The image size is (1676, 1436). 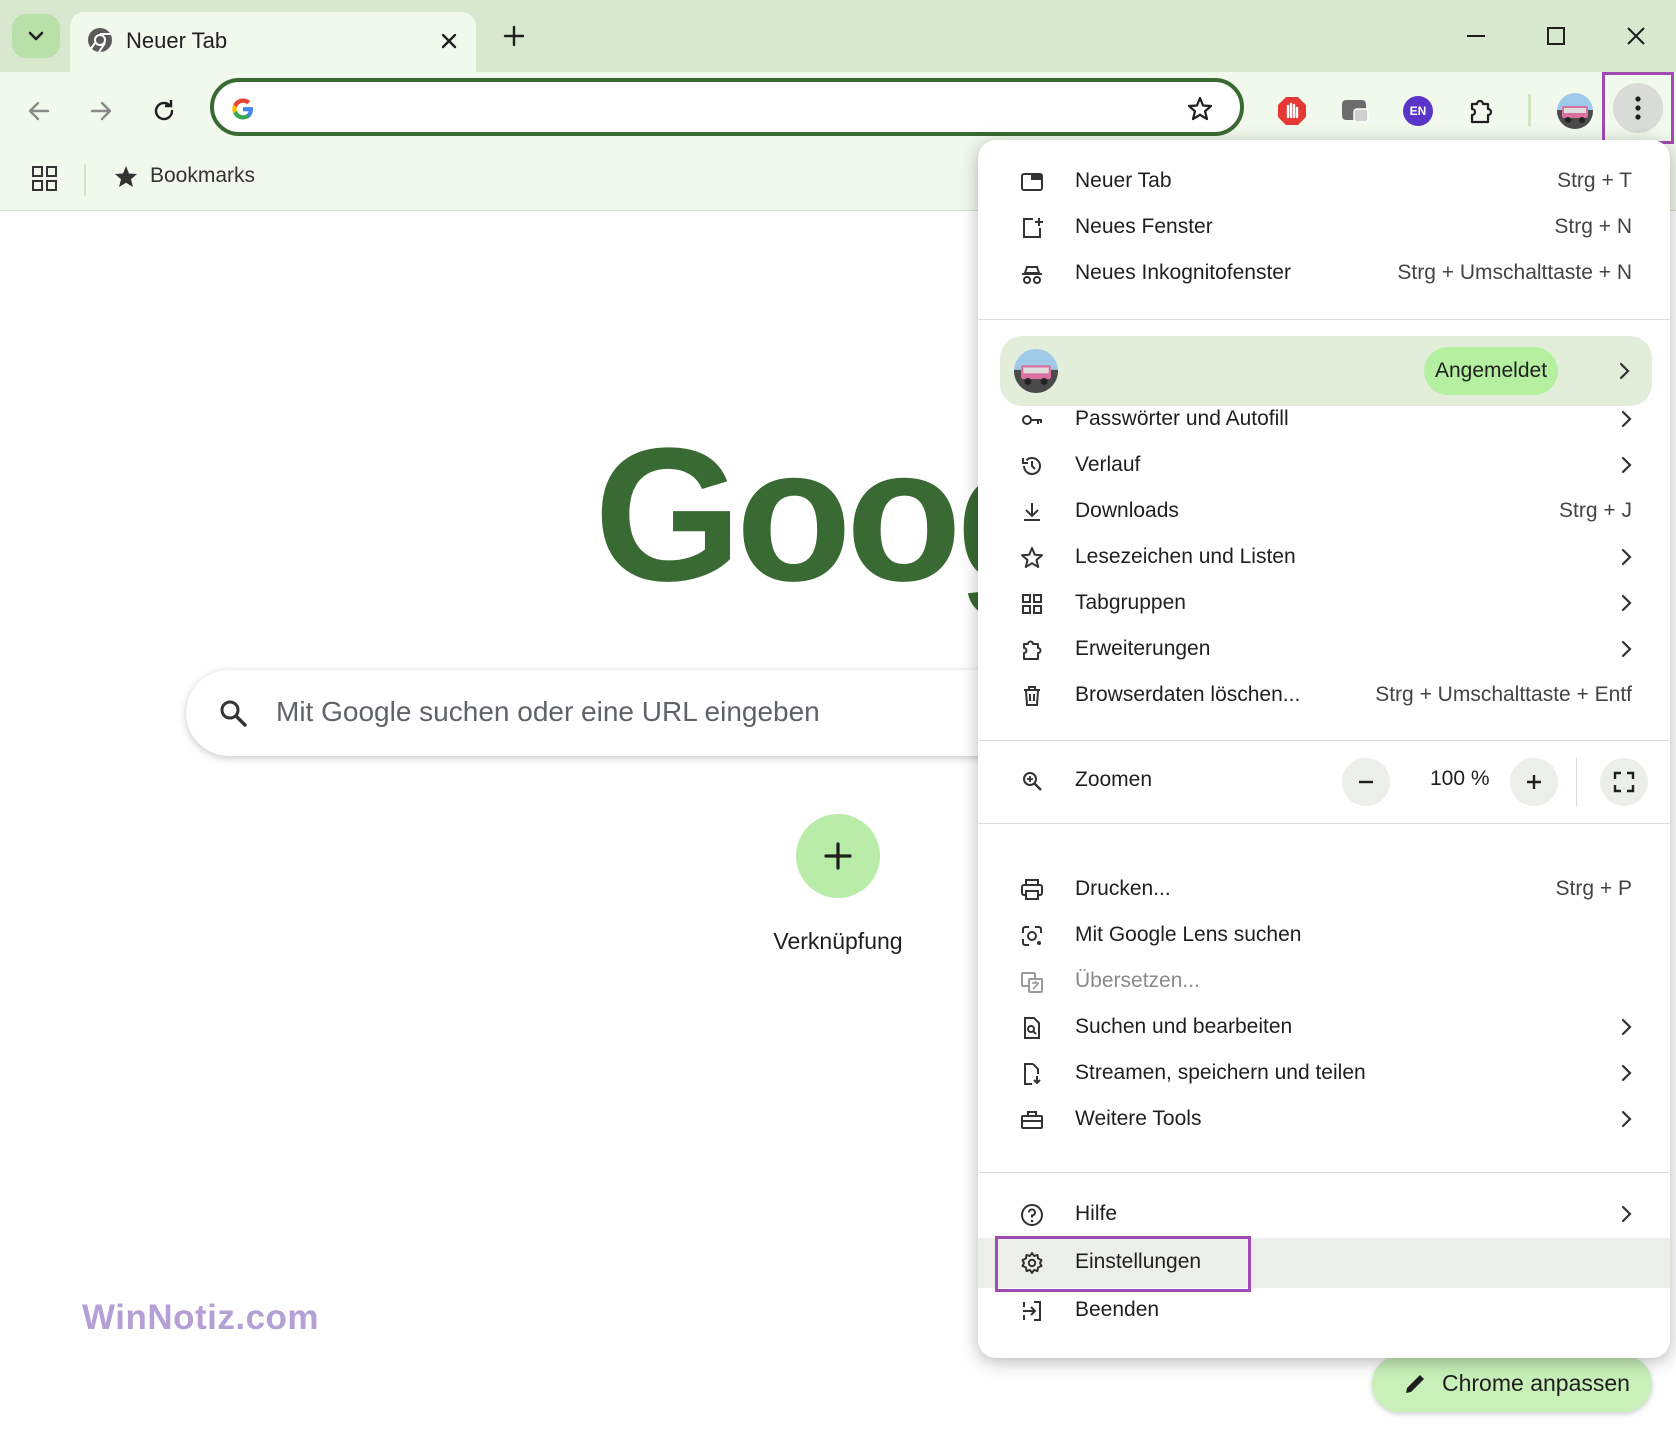 I want to click on toolbox-icon, so click(x=1032, y=1120).